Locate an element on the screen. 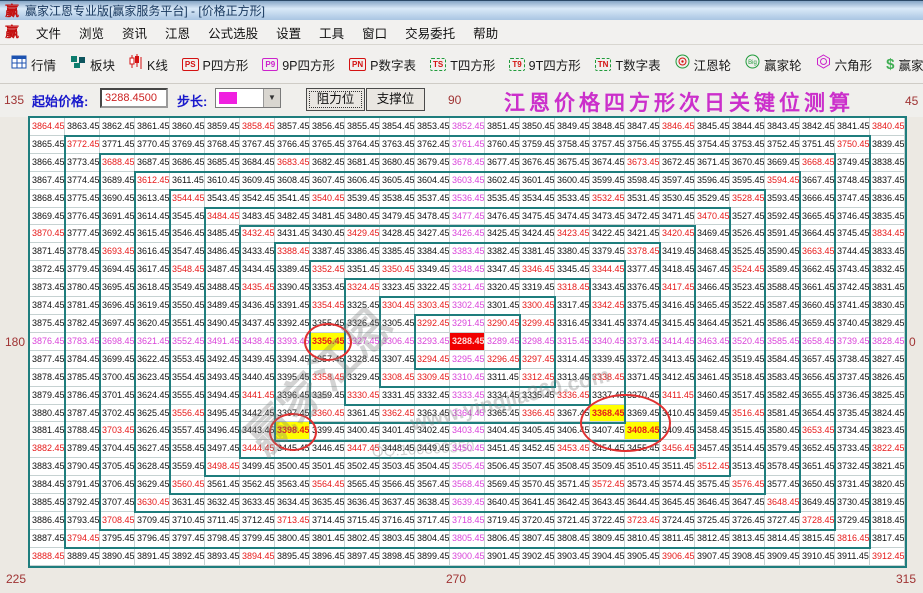  app-logo-icon: 赢 is located at coordinates (12, 10).